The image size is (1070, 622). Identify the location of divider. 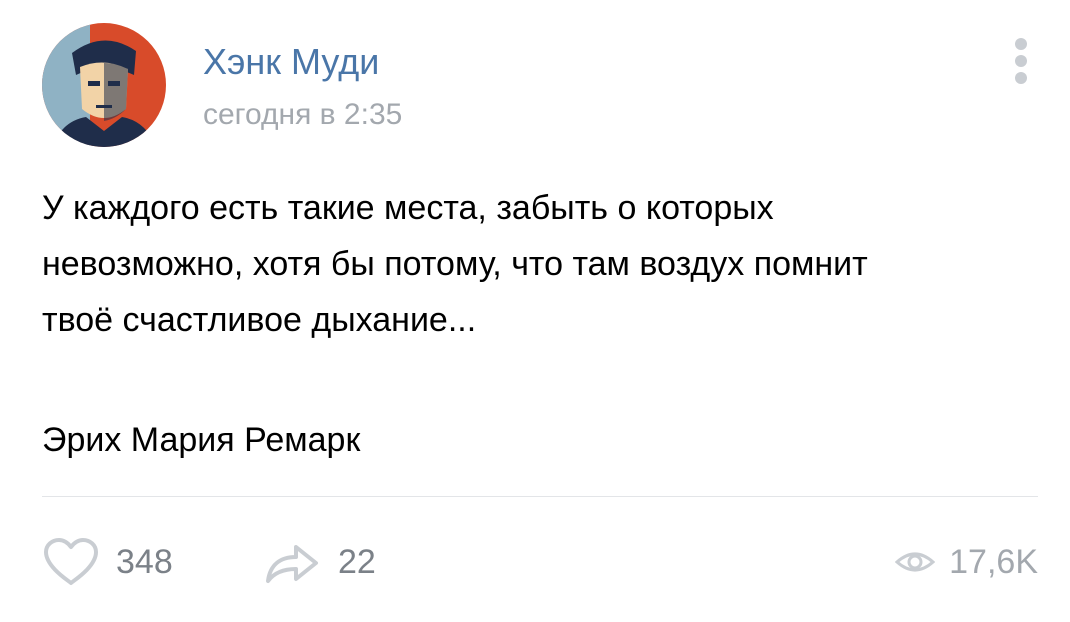
(540, 496).